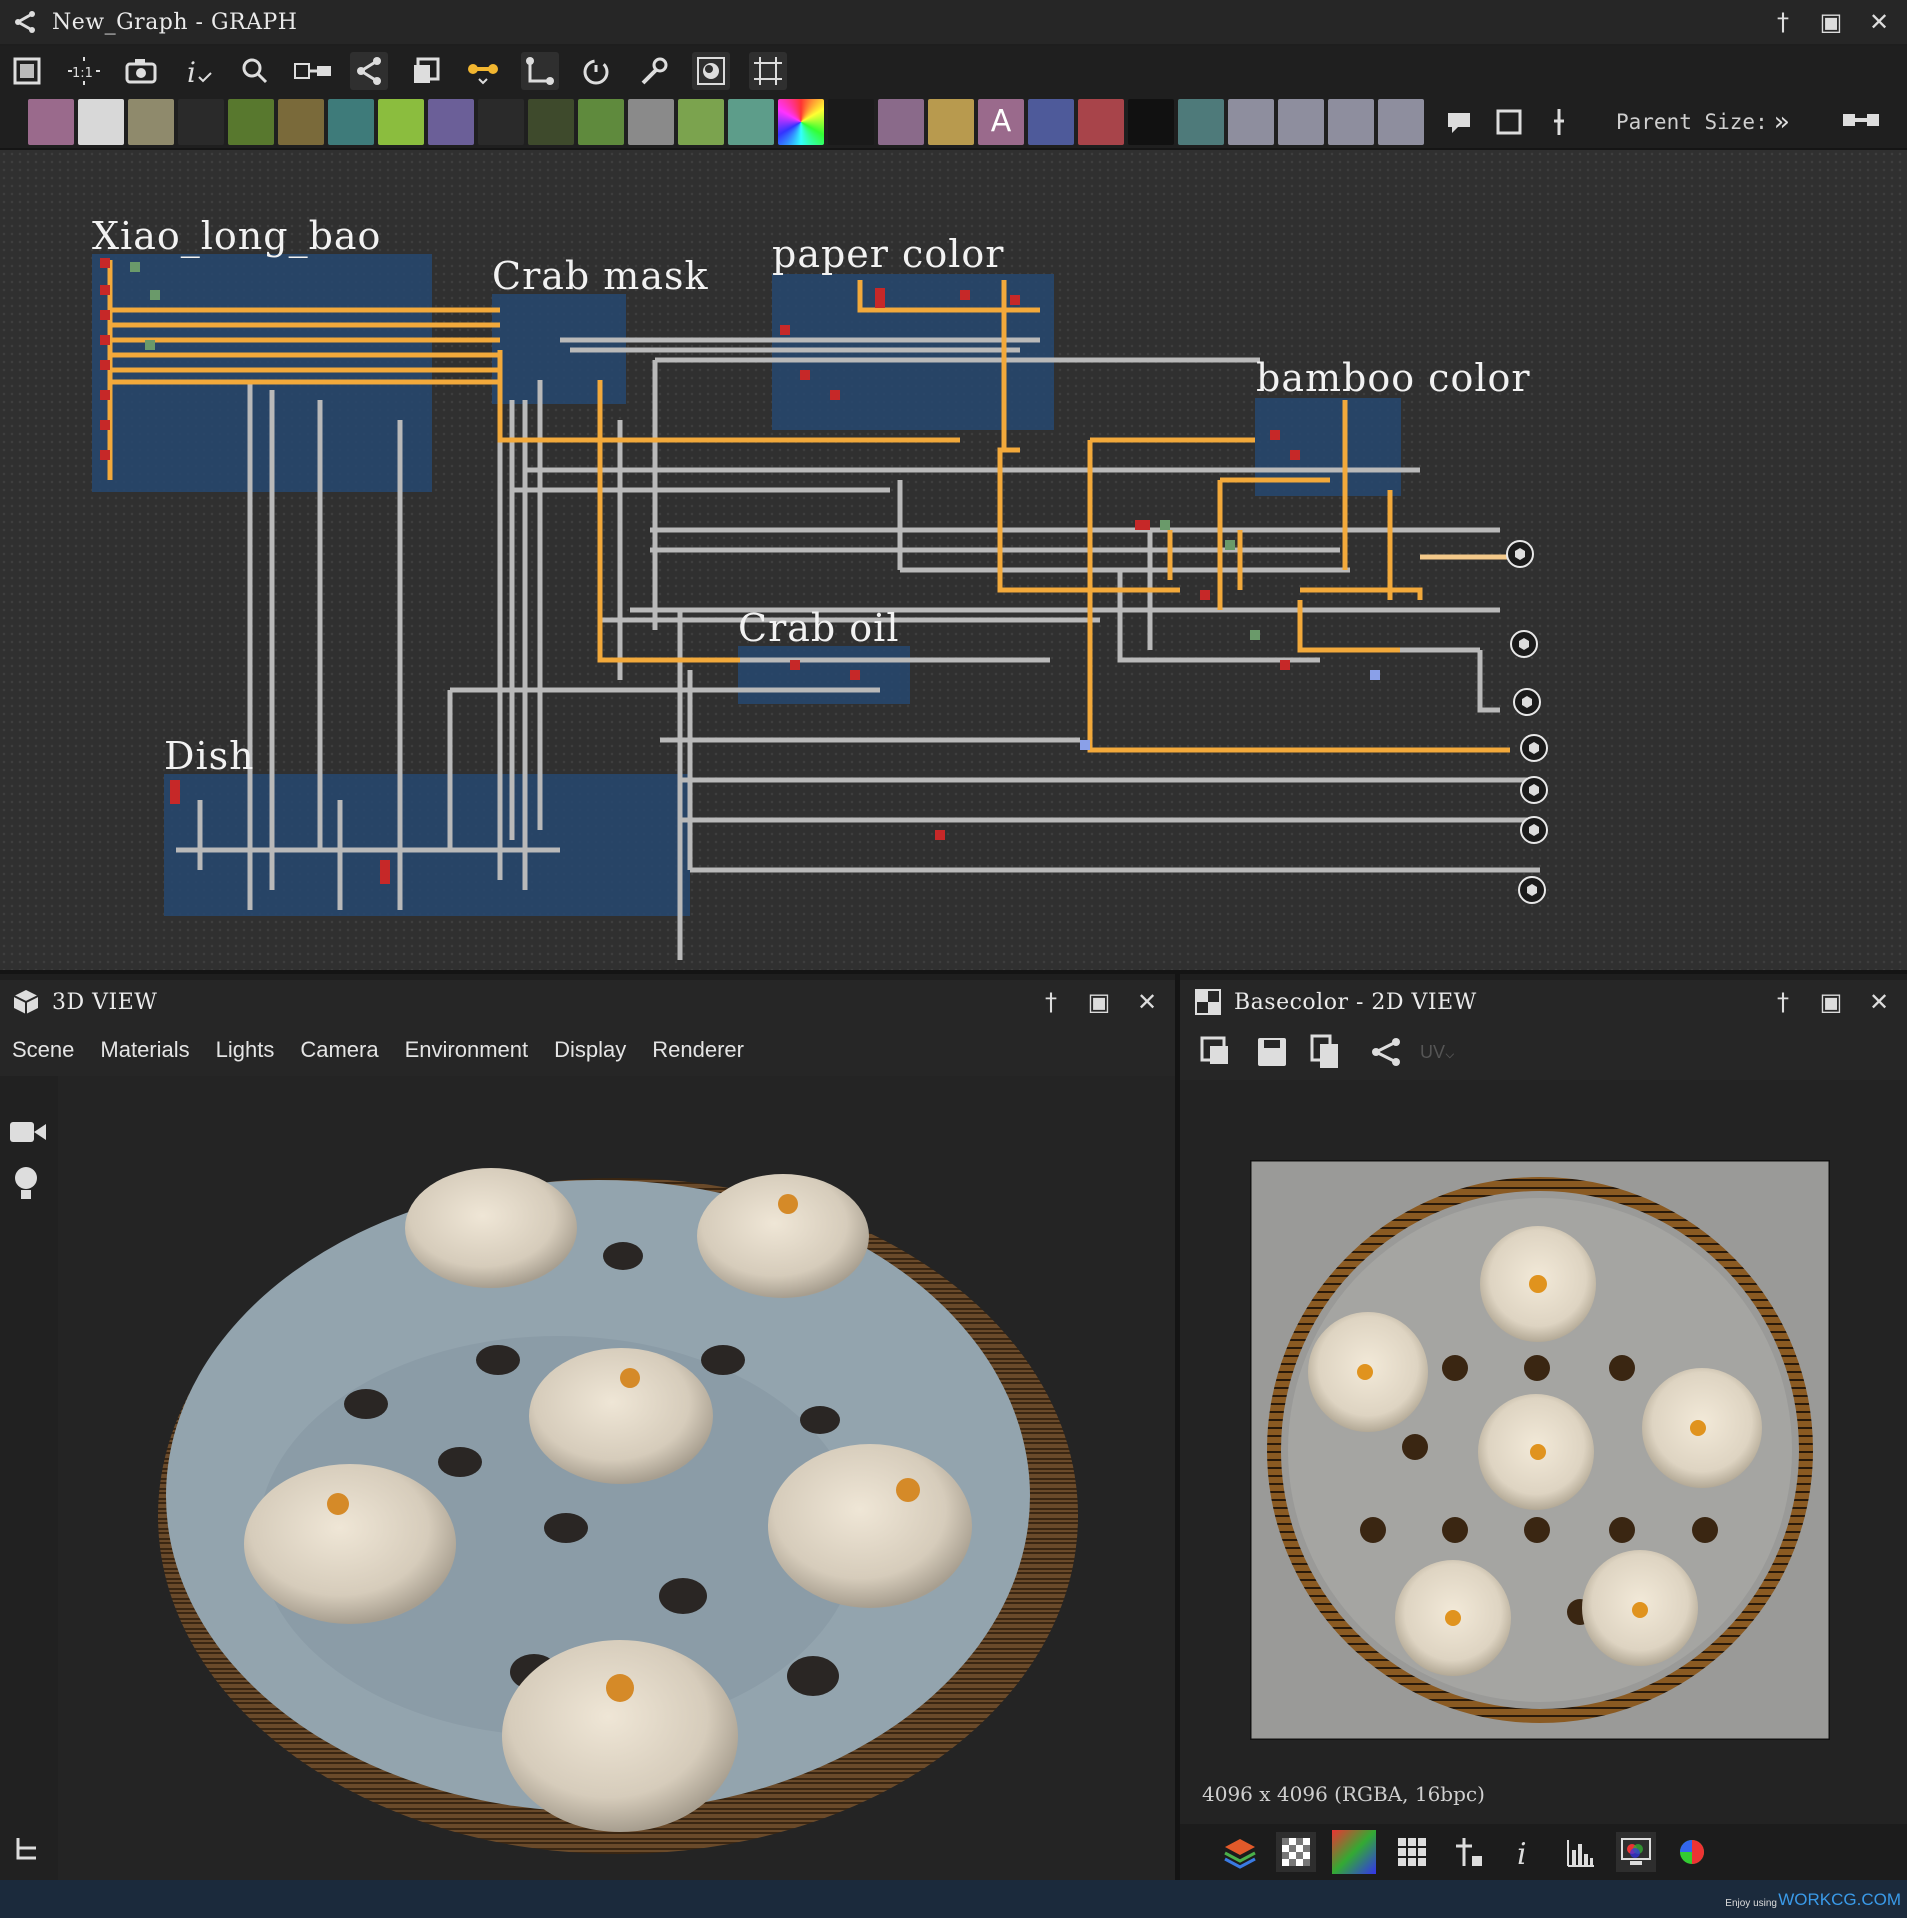  I want to click on layers-icon, so click(426, 71).